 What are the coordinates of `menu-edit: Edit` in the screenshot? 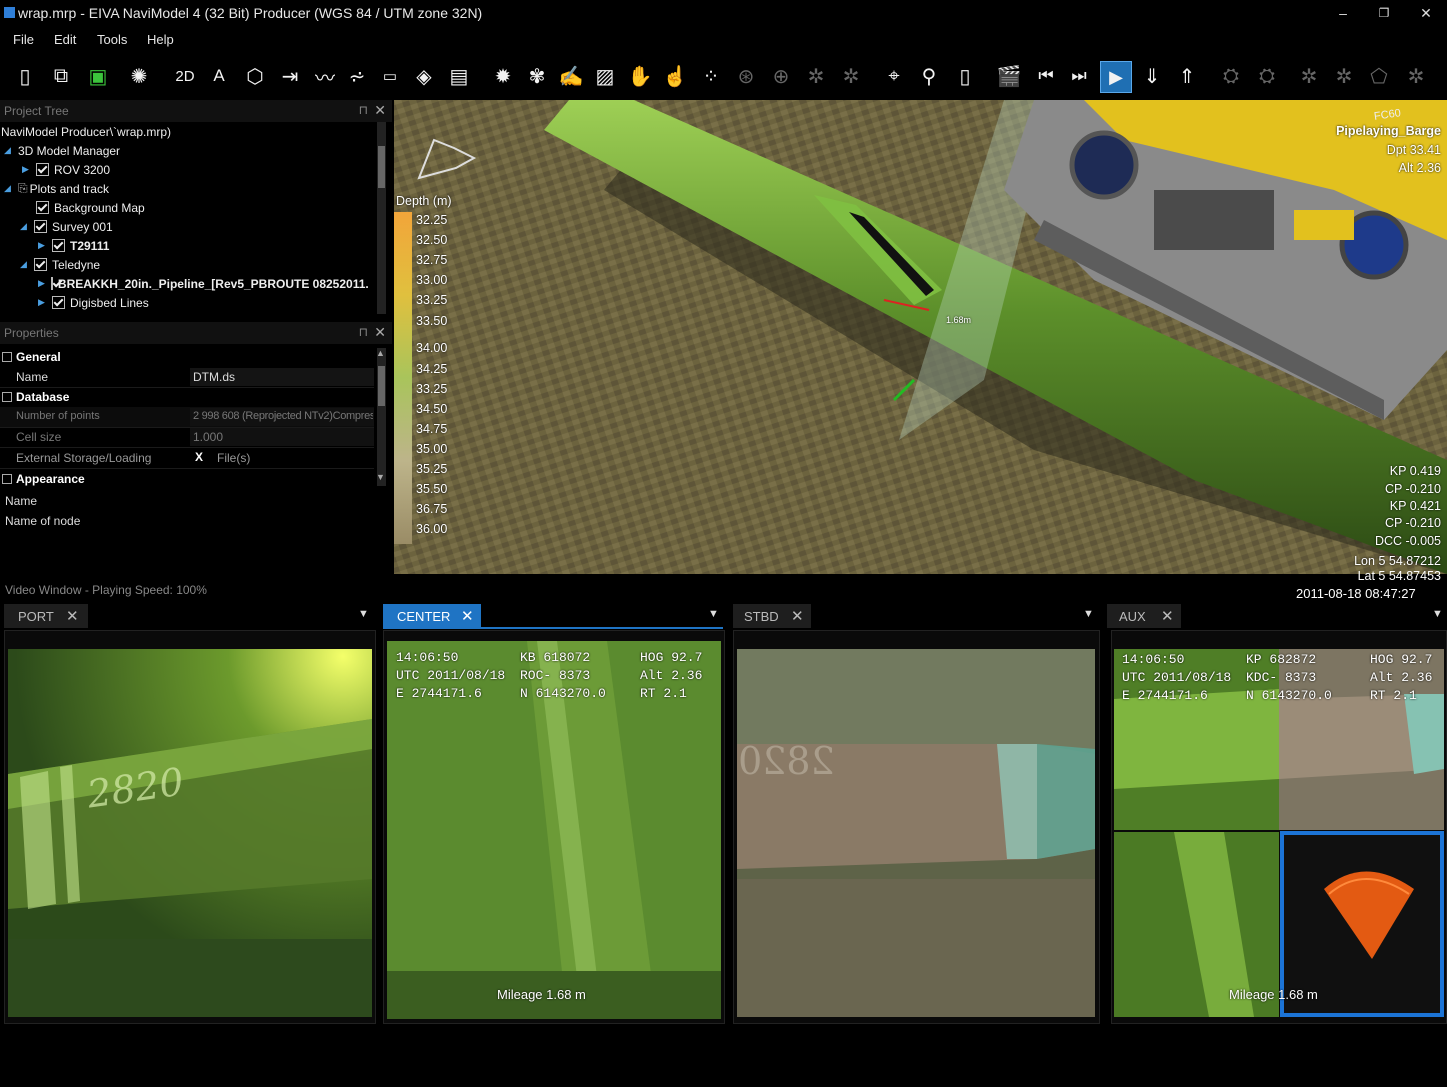 It's located at (65, 39).